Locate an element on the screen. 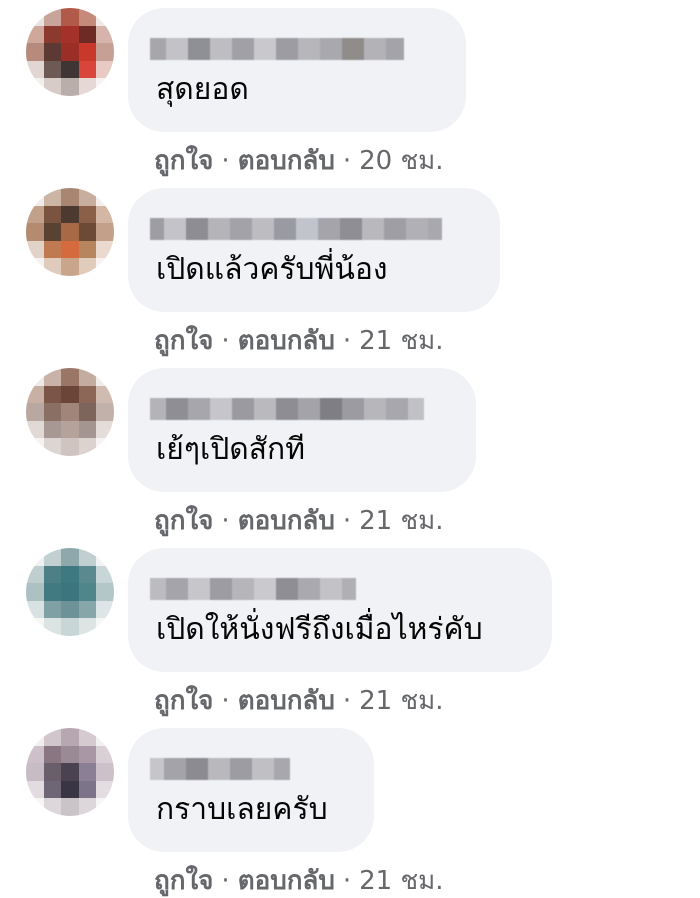 Image resolution: width=700 pixels, height=898 pixels. comment-bubble: เย้ๆเปิดสักที is located at coordinates (302, 430).